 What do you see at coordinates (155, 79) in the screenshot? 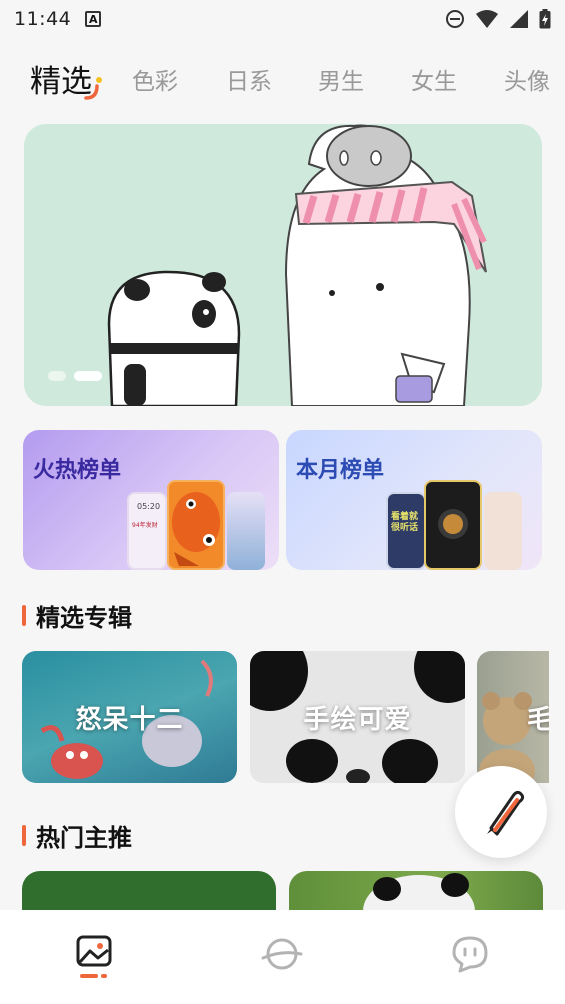
I see `tab-color: 色彩` at bounding box center [155, 79].